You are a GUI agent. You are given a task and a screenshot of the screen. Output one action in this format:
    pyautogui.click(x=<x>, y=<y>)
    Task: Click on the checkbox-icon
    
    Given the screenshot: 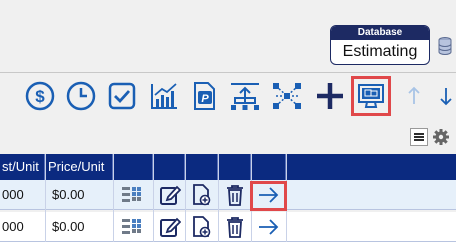 What is the action you would take?
    pyautogui.click(x=122, y=96)
    